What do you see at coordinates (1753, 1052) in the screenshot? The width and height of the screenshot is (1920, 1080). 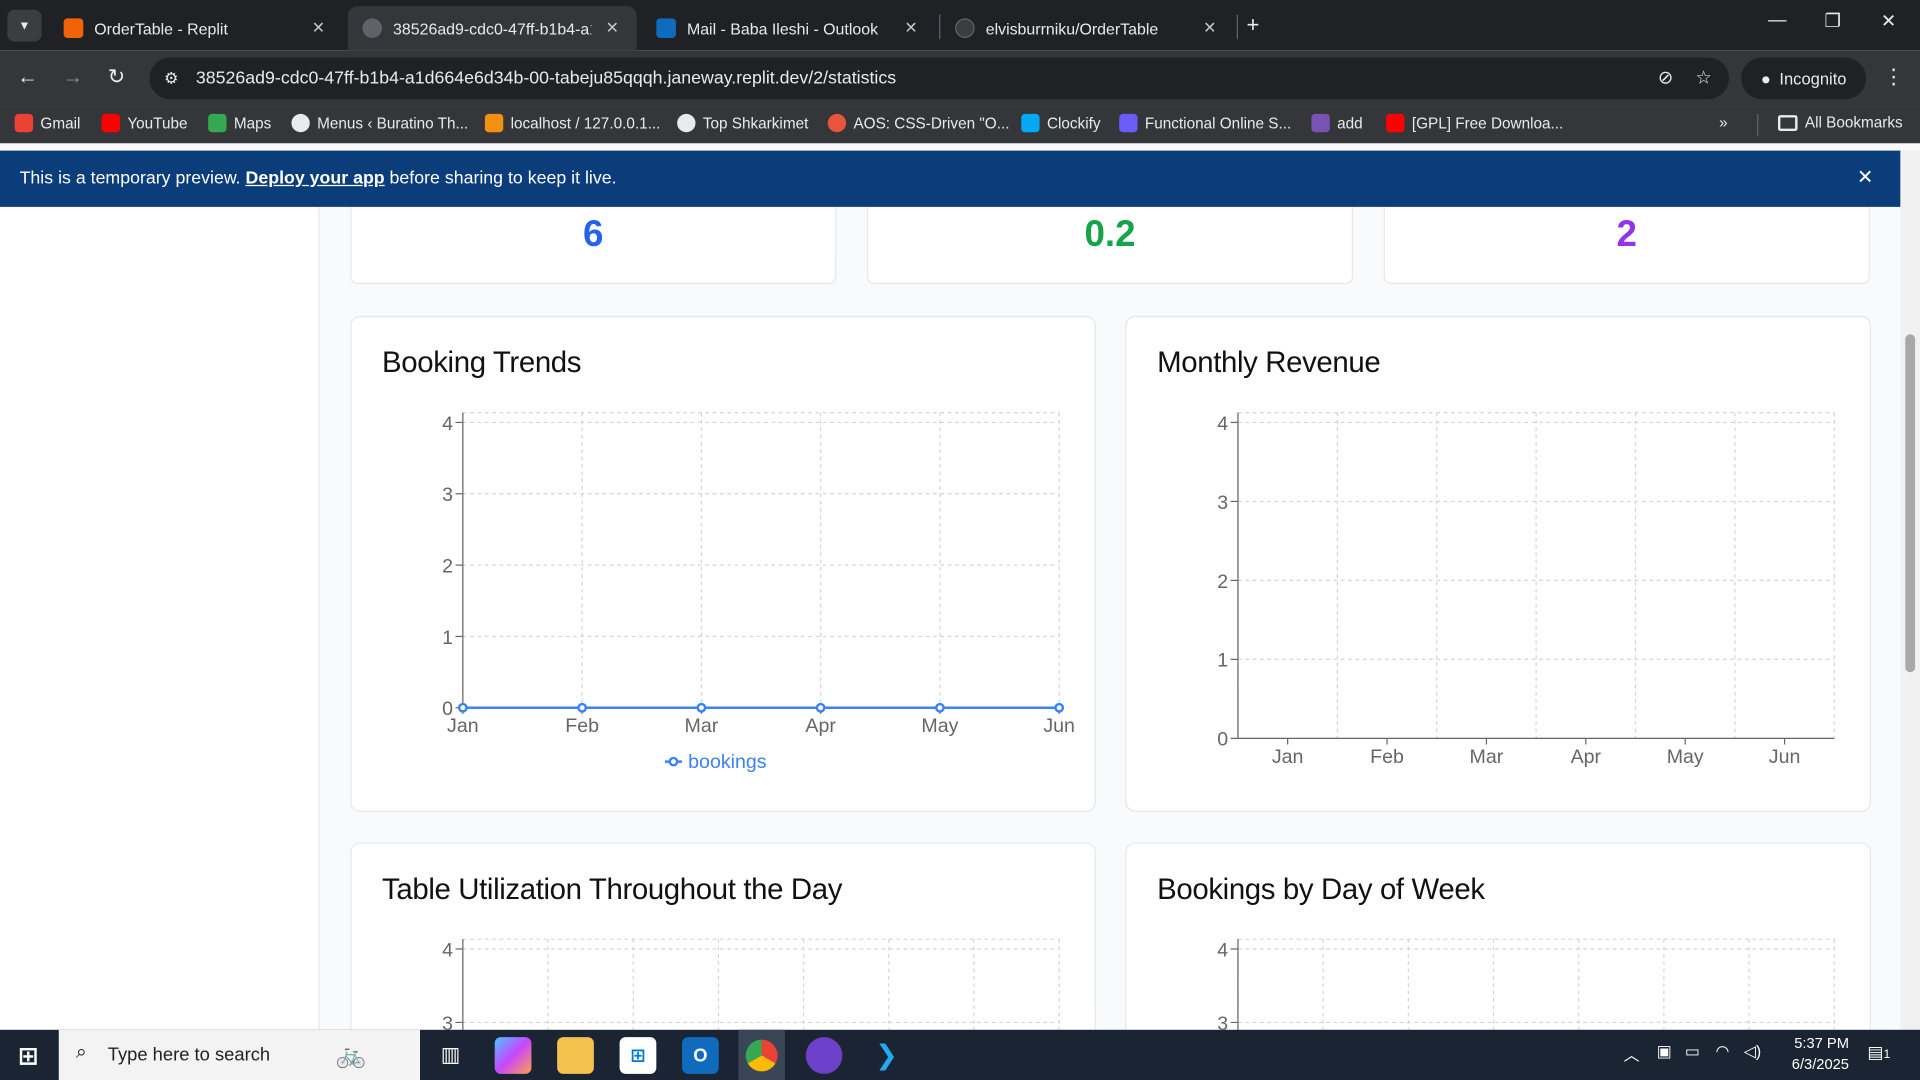 I see `volume-icon: ◁)` at bounding box center [1753, 1052].